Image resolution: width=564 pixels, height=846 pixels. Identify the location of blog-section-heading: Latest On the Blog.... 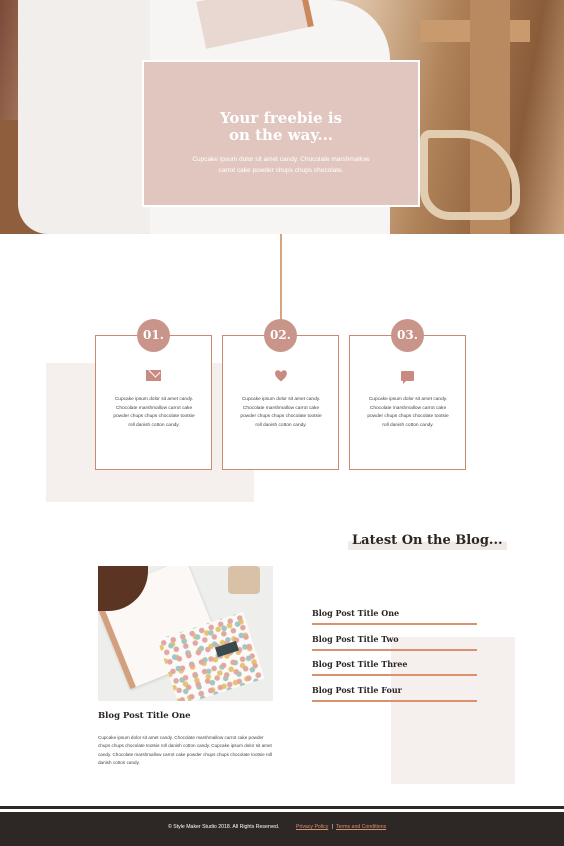
(427, 540).